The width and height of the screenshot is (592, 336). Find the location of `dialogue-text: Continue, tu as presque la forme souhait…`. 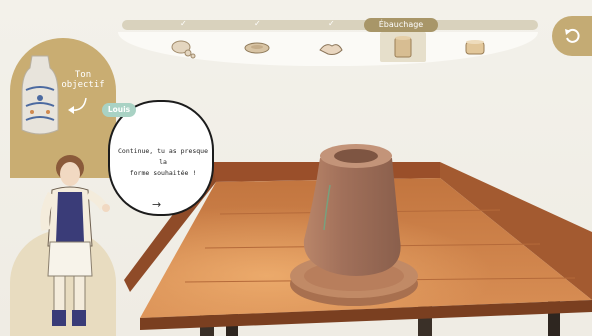

dialogue-text: Continue, tu as presque la forme souhait… is located at coordinates (163, 162).